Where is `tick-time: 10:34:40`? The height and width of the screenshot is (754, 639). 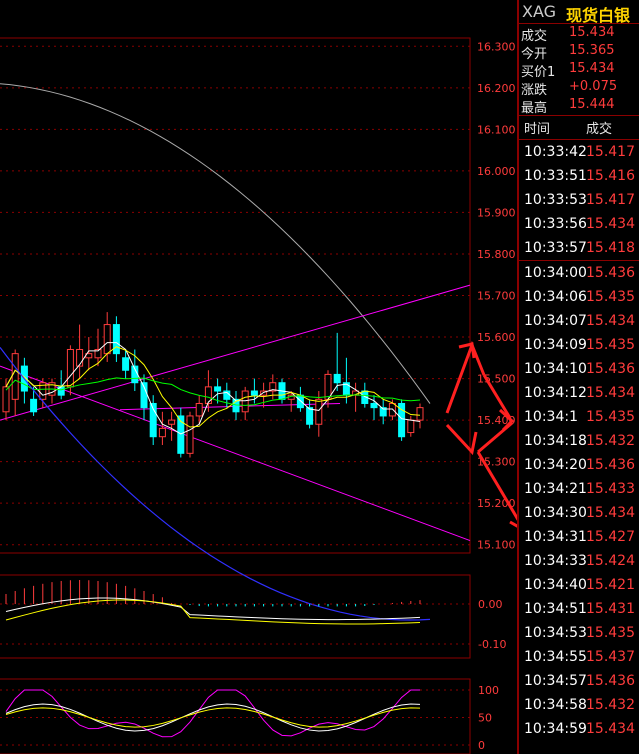
tick-time: 10:34:40 is located at coordinates (555, 585).